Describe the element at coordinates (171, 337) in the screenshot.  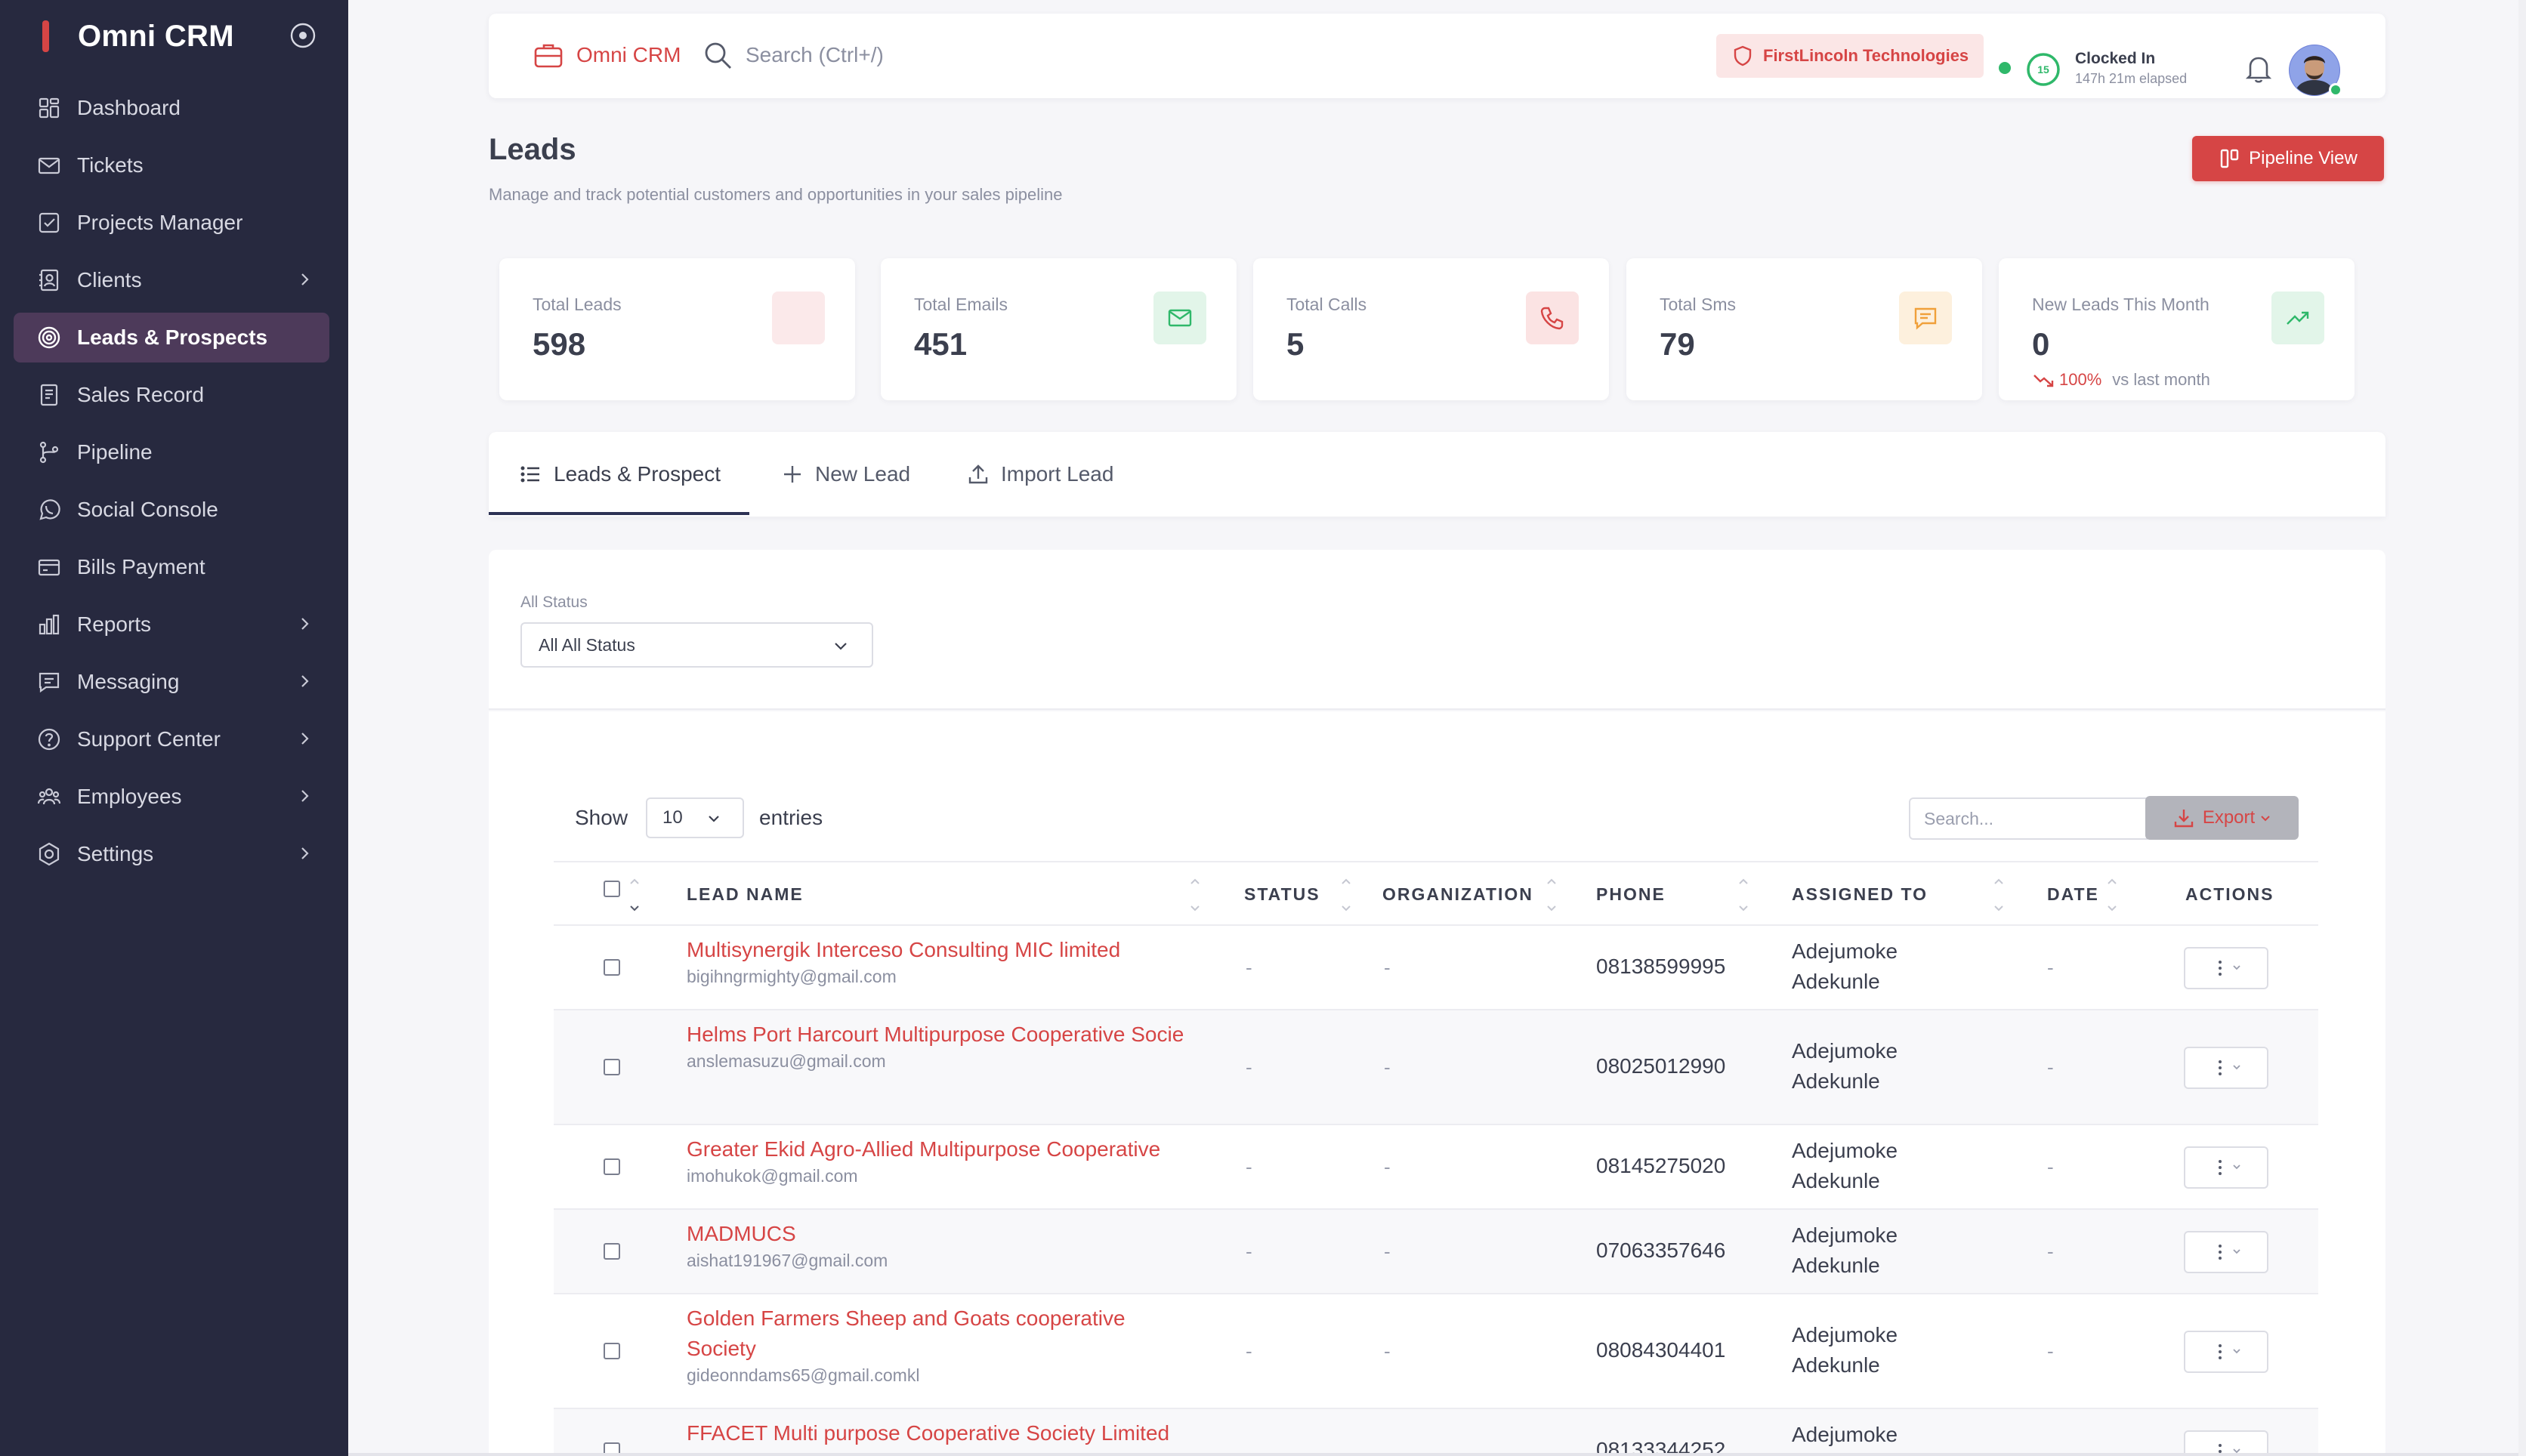
I see `sidebar-item-leads-prospects: Leads & Prospects` at that location.